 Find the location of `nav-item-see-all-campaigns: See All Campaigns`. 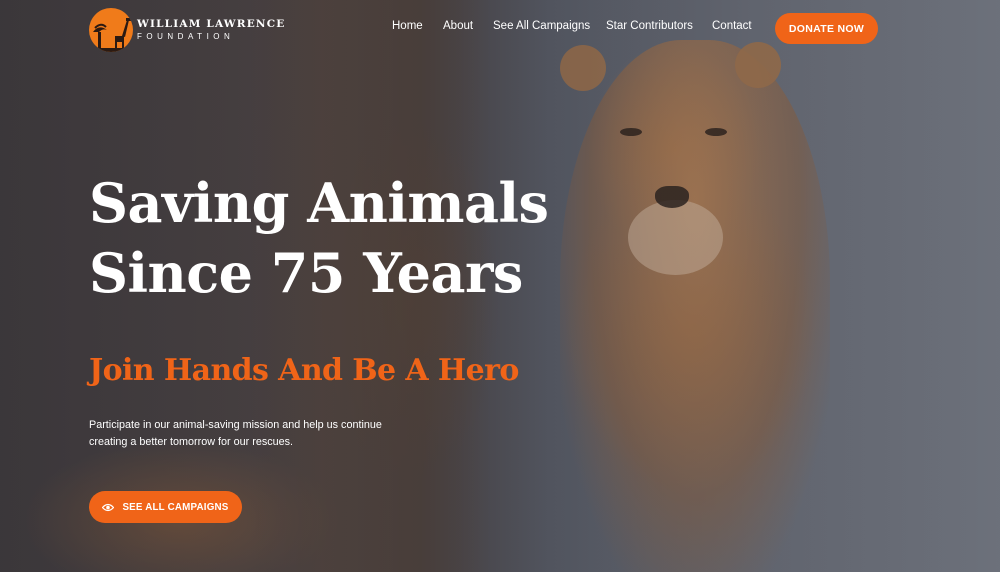

nav-item-see-all-campaigns: See All Campaigns is located at coordinates (541, 26).